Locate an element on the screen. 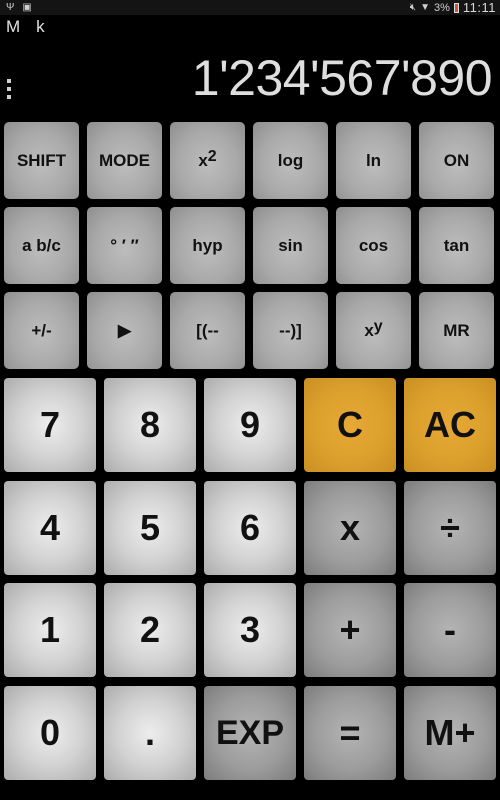 The height and width of the screenshot is (800, 500). log-button: log is located at coordinates (290, 160).